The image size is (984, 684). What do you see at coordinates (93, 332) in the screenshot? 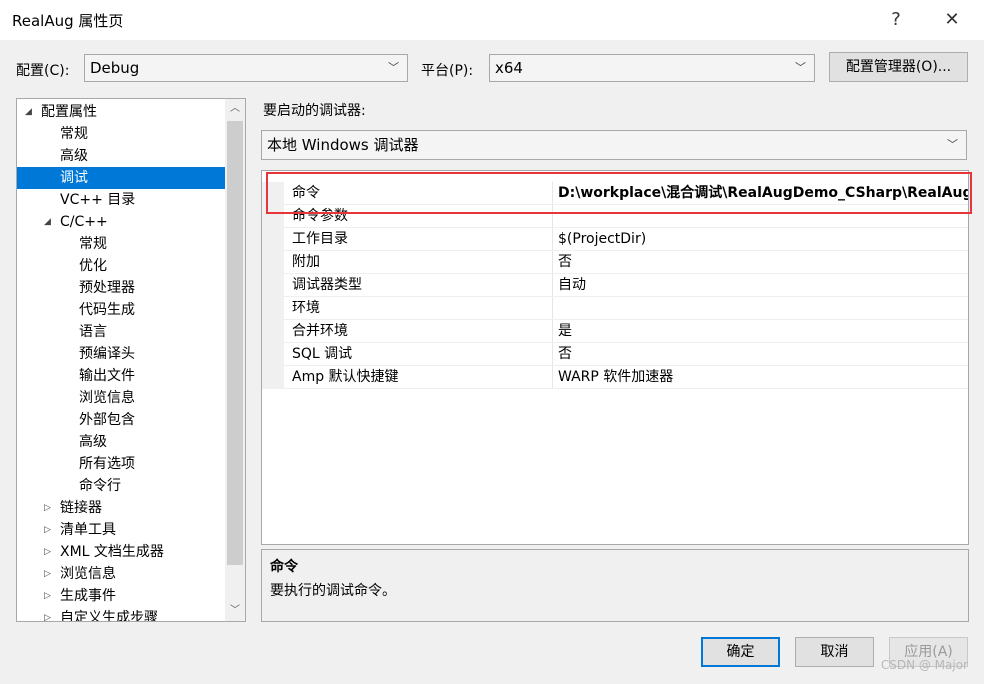
I see `tree-item-label: 语言` at bounding box center [93, 332].